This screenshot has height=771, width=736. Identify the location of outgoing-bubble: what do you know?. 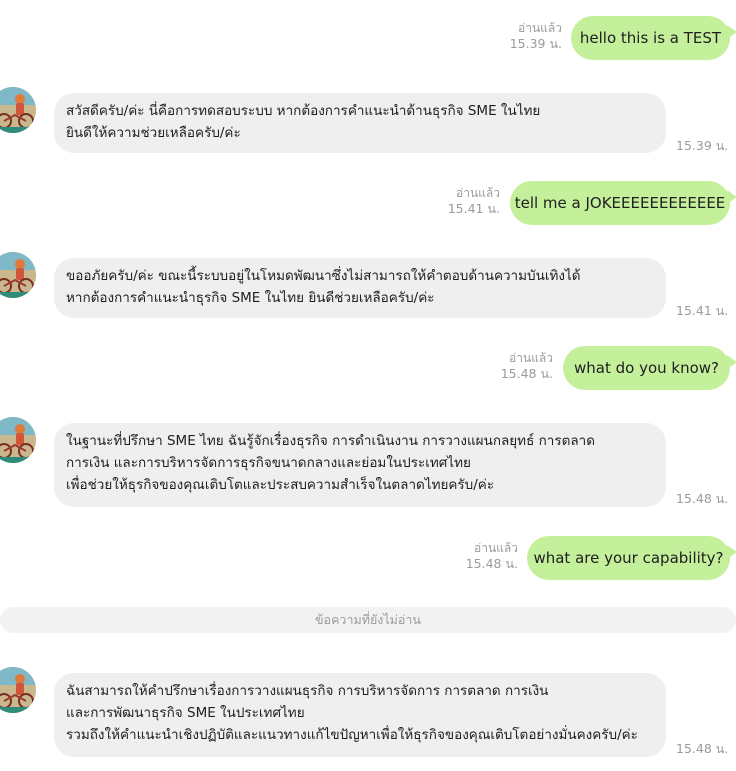
(649, 368).